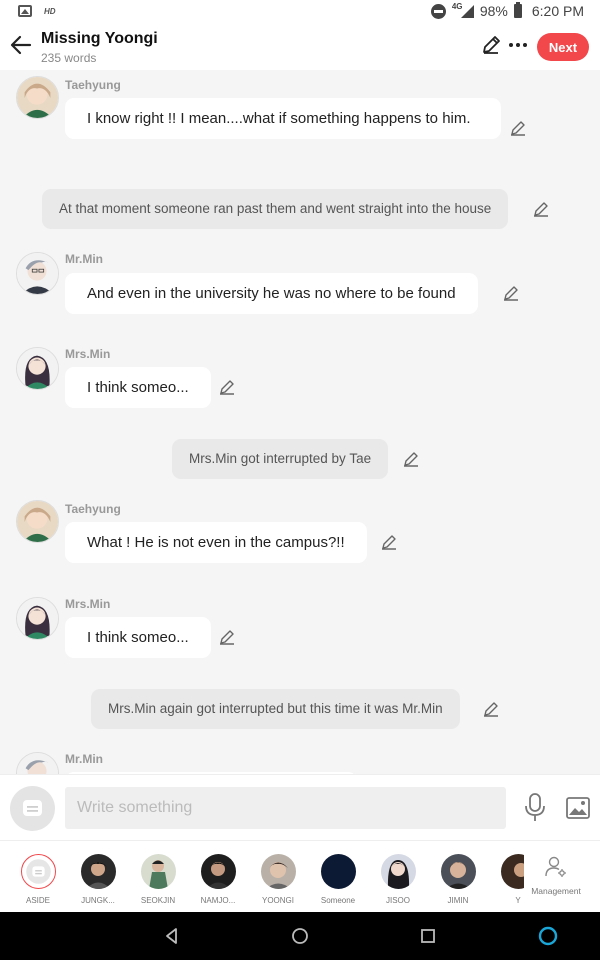 The width and height of the screenshot is (600, 960). I want to click on signal-icon: 4G, so click(463, 10).